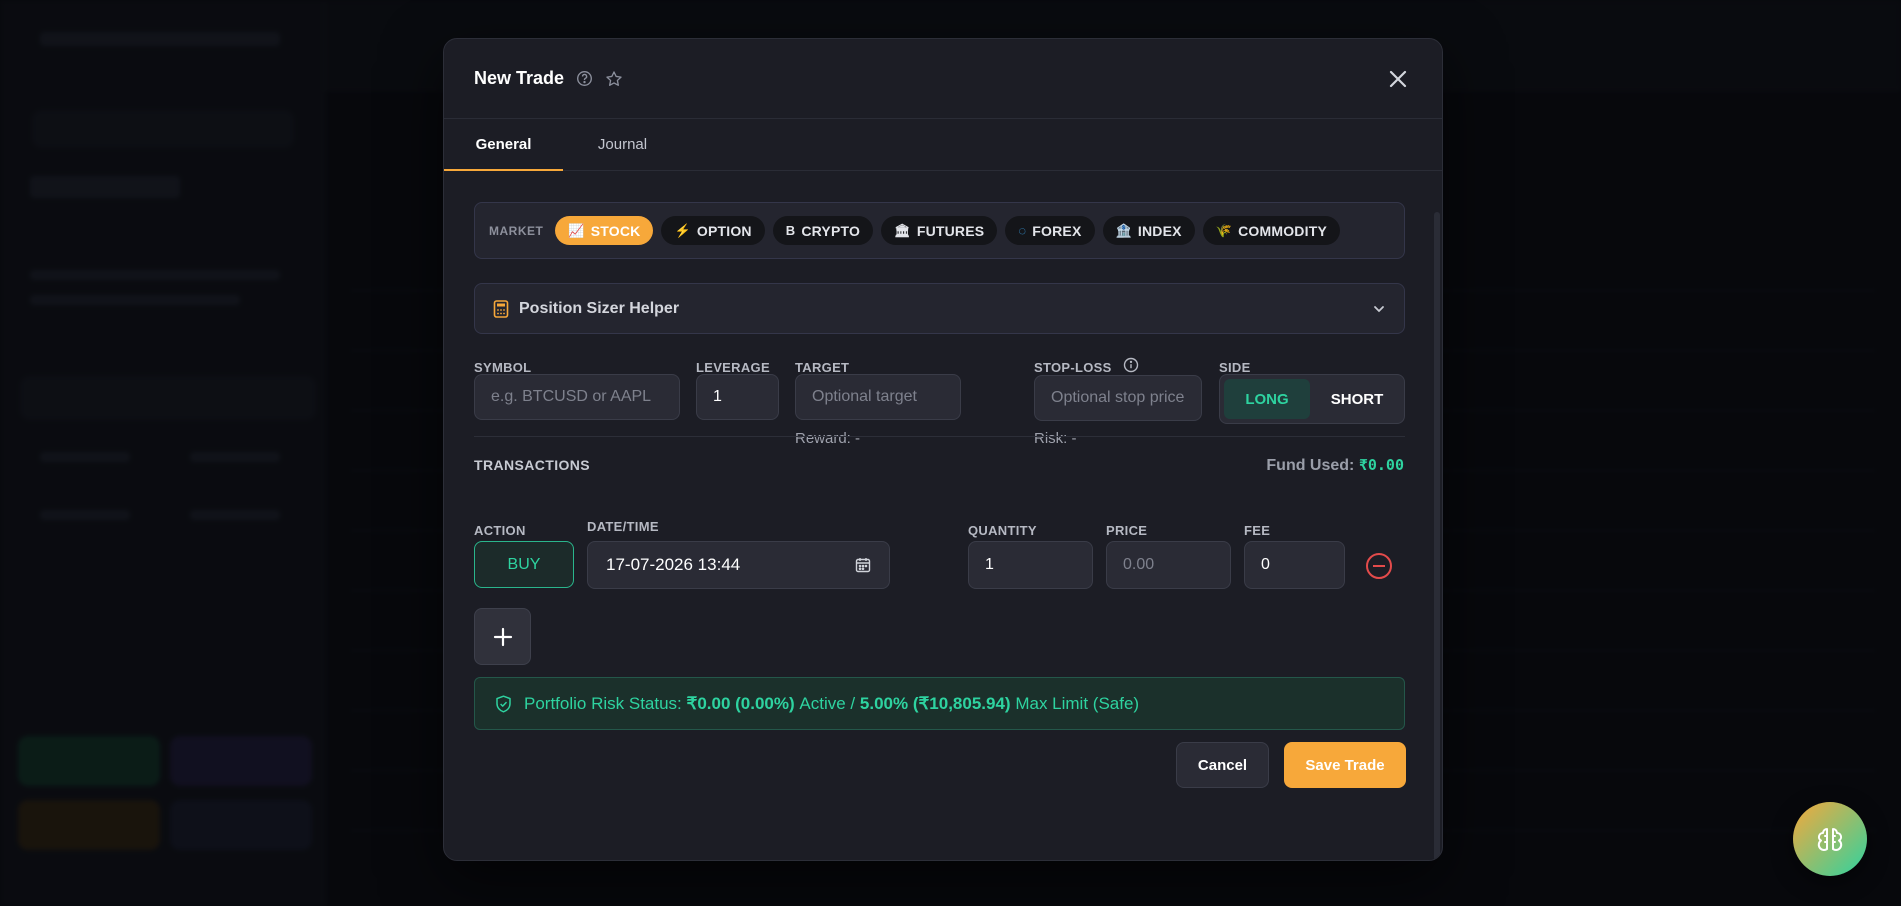 The height and width of the screenshot is (906, 1901). What do you see at coordinates (1127, 530) in the screenshot?
I see `price-header: PRICE` at bounding box center [1127, 530].